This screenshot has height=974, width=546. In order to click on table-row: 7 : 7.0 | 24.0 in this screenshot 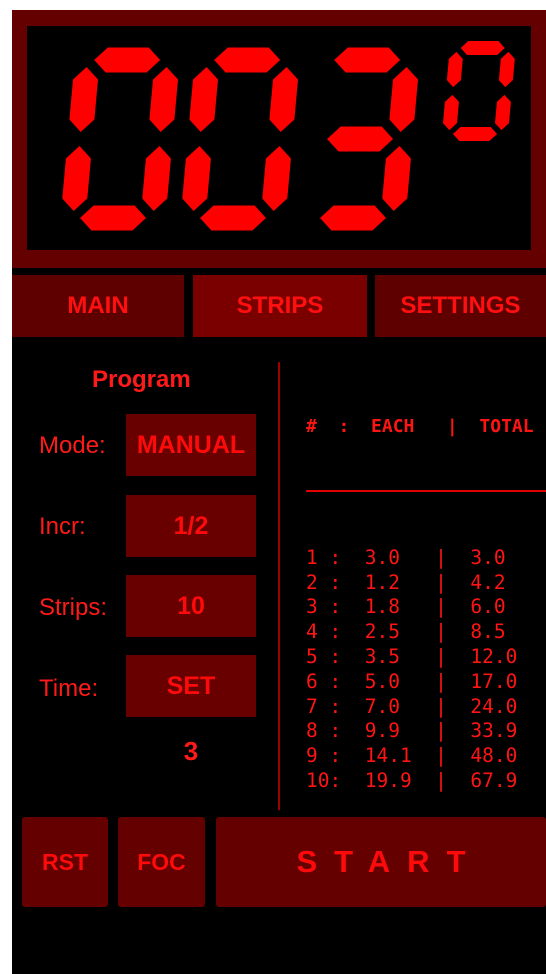, I will do `click(412, 706)`.